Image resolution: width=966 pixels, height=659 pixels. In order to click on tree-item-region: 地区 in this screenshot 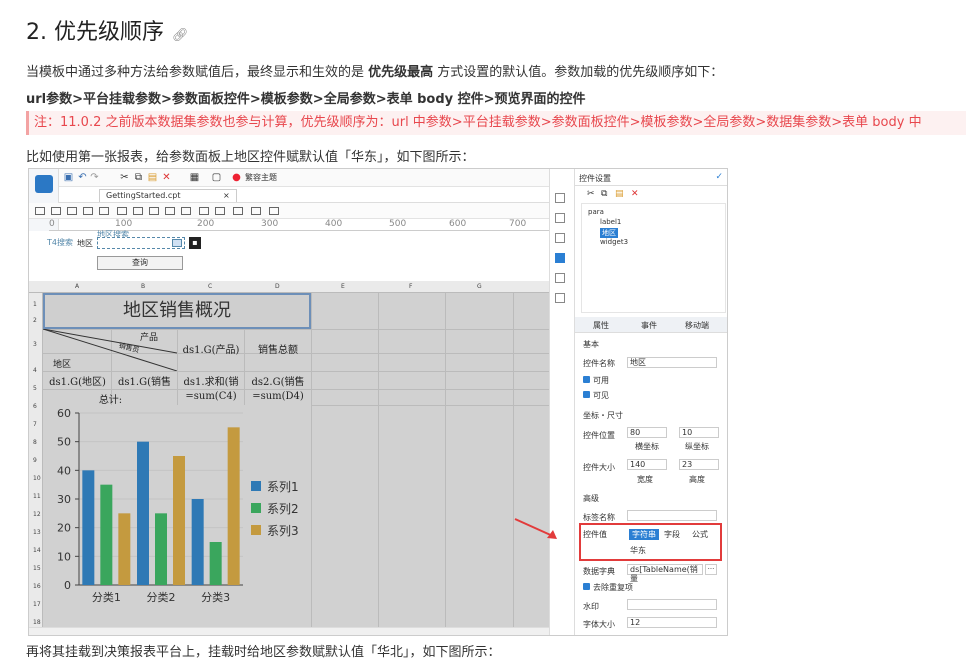, I will do `click(609, 233)`.